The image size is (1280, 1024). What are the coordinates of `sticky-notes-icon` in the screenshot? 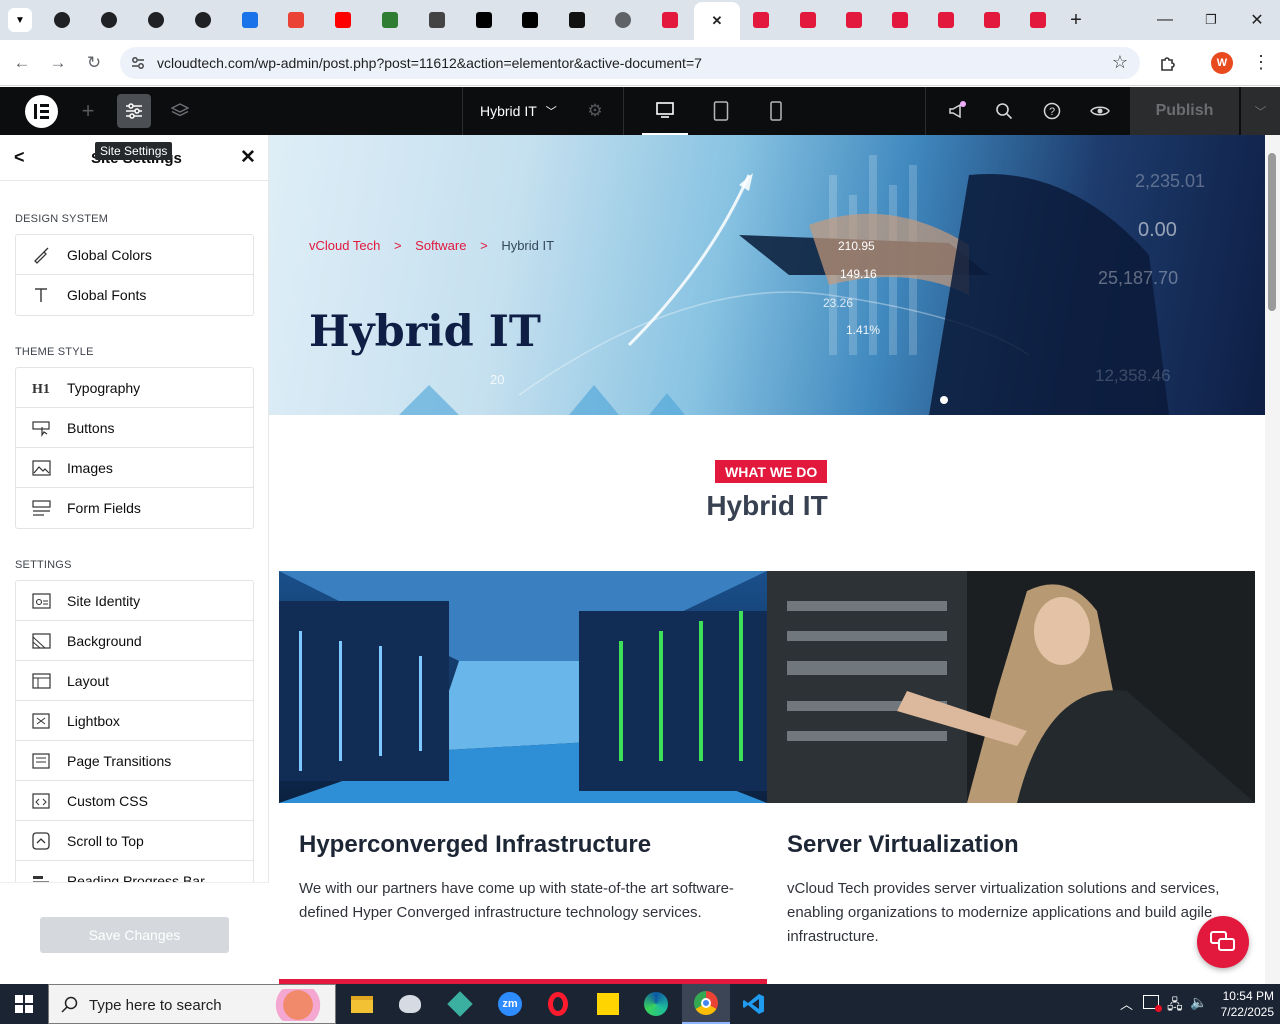 It's located at (608, 1004).